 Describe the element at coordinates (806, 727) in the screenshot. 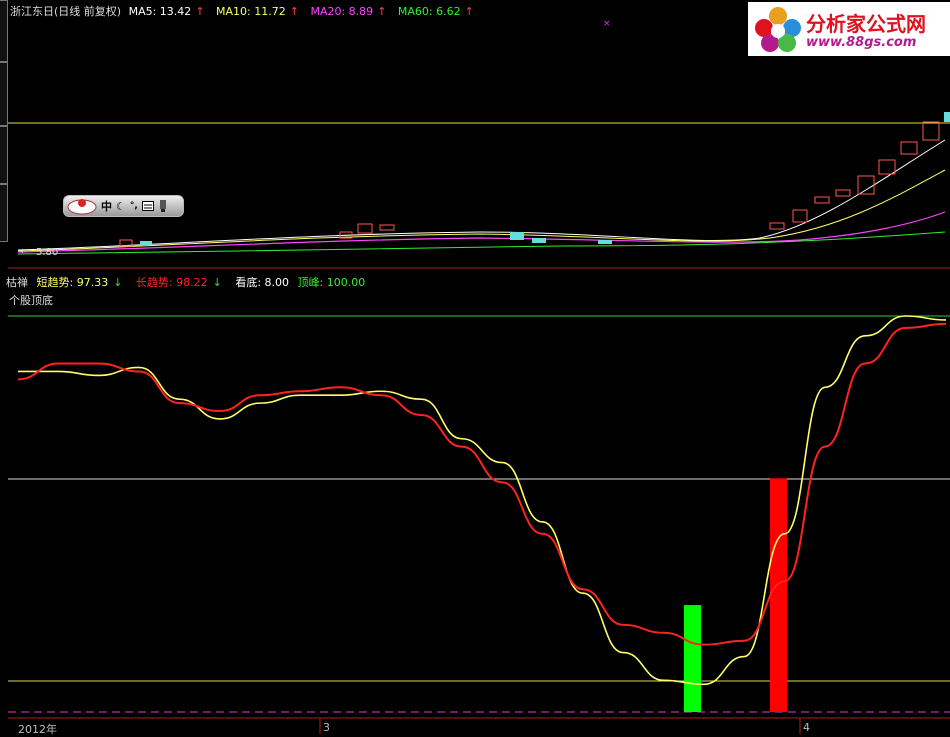

I see `month-label-4: 4` at that location.